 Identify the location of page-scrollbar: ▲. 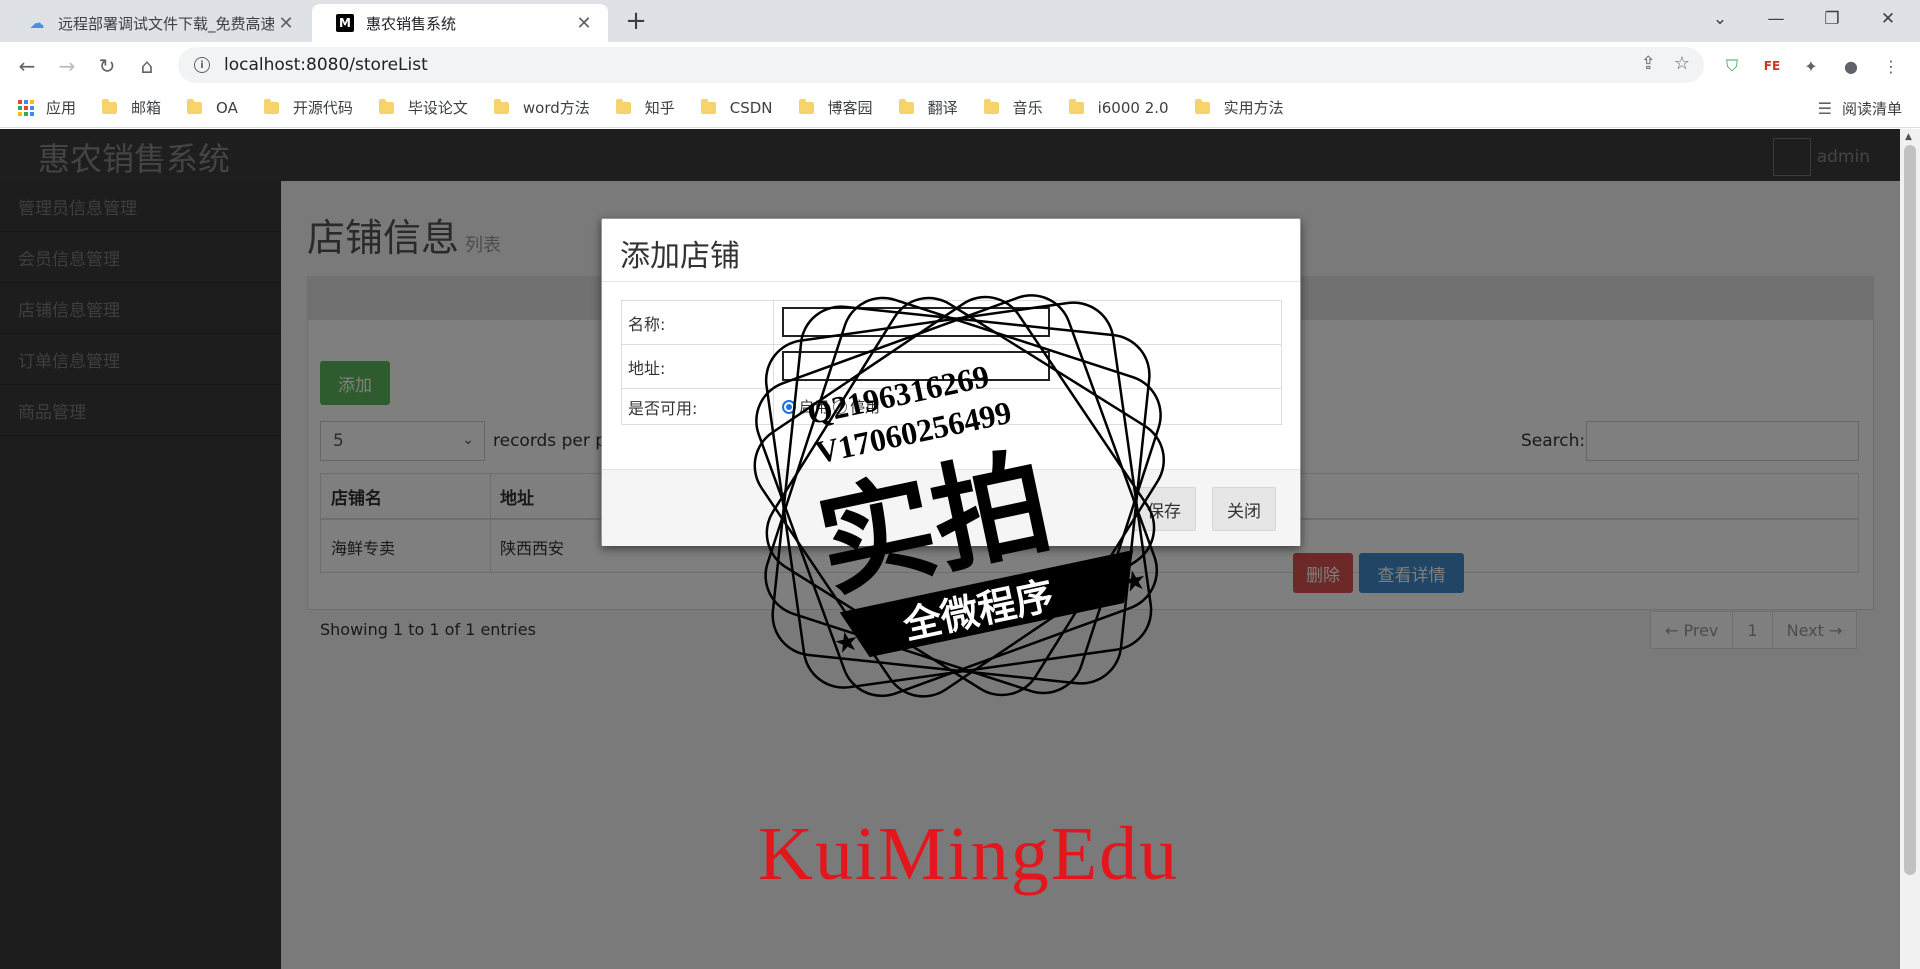
(1910, 549).